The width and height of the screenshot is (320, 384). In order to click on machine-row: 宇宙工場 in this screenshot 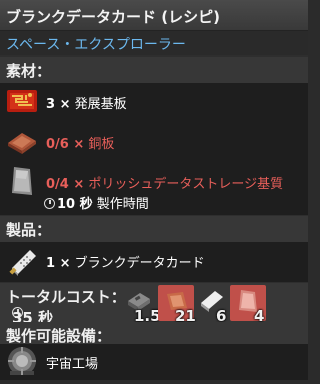, I will do `click(154, 364)`.